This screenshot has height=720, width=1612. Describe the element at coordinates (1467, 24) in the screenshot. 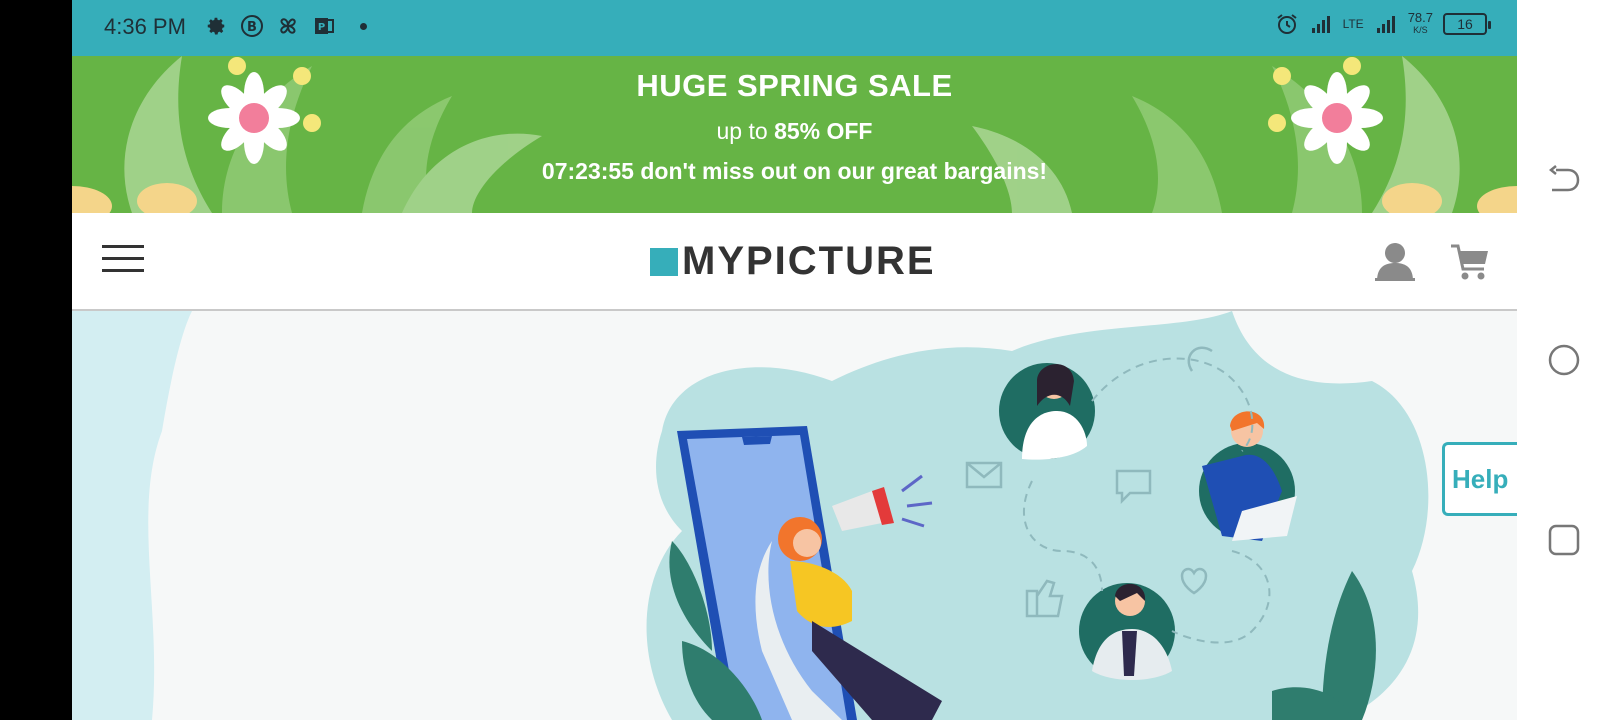

I see `battery-indicator: 16` at that location.